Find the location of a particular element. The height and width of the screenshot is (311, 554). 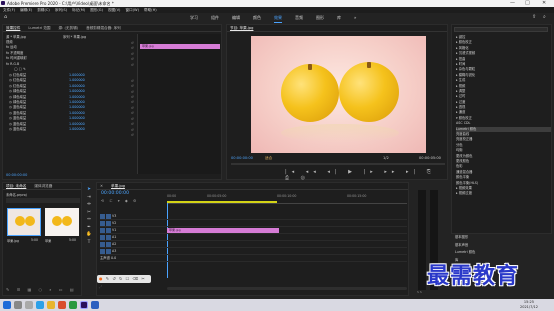

clock: 15:25 2021/7/12 is located at coordinates (529, 305).